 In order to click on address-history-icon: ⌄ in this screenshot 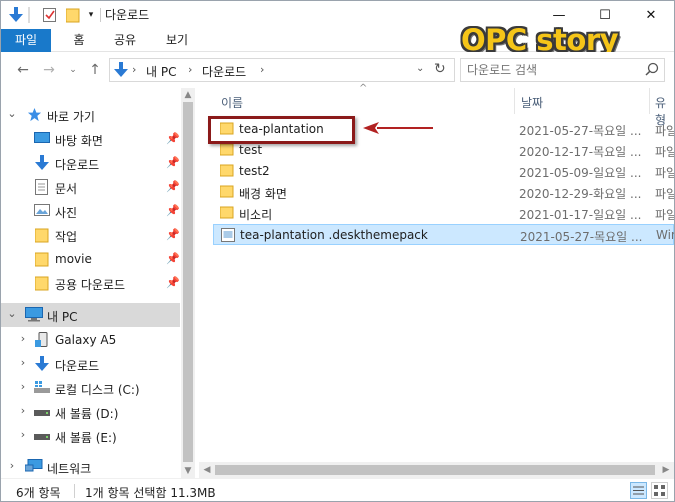, I will do `click(420, 68)`.